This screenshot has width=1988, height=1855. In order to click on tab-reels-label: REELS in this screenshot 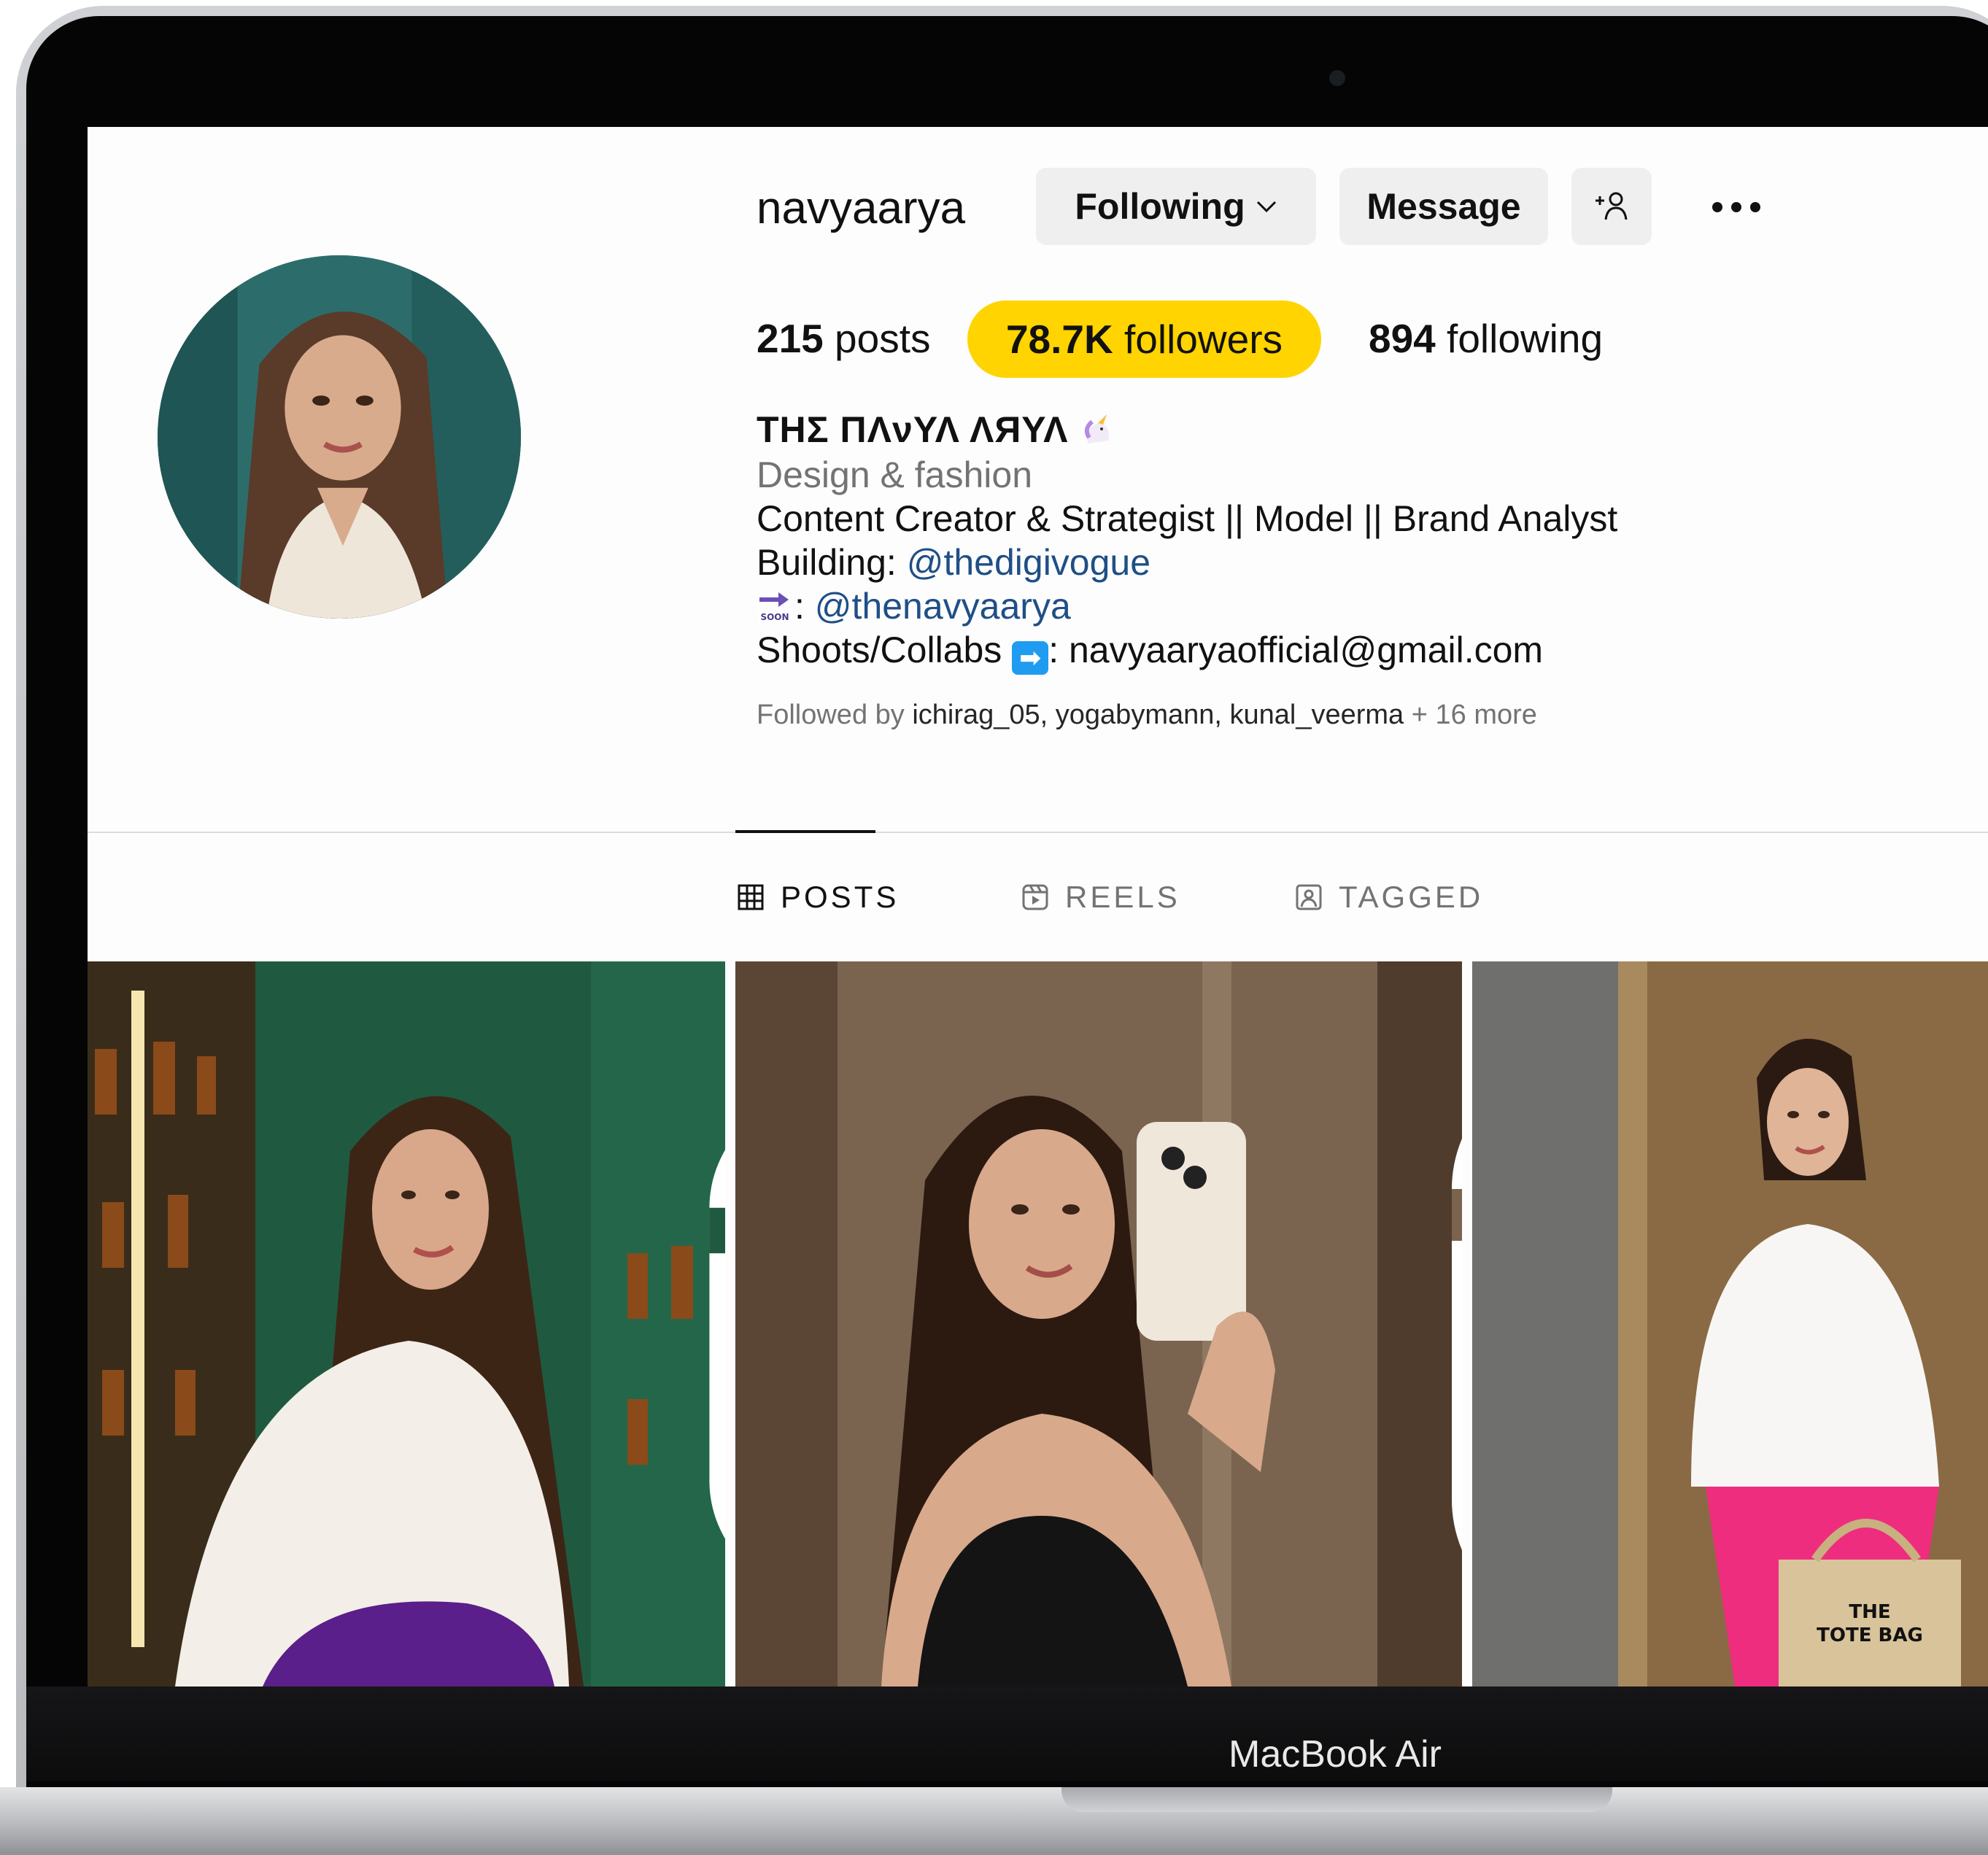, I will do `click(1122, 897)`.